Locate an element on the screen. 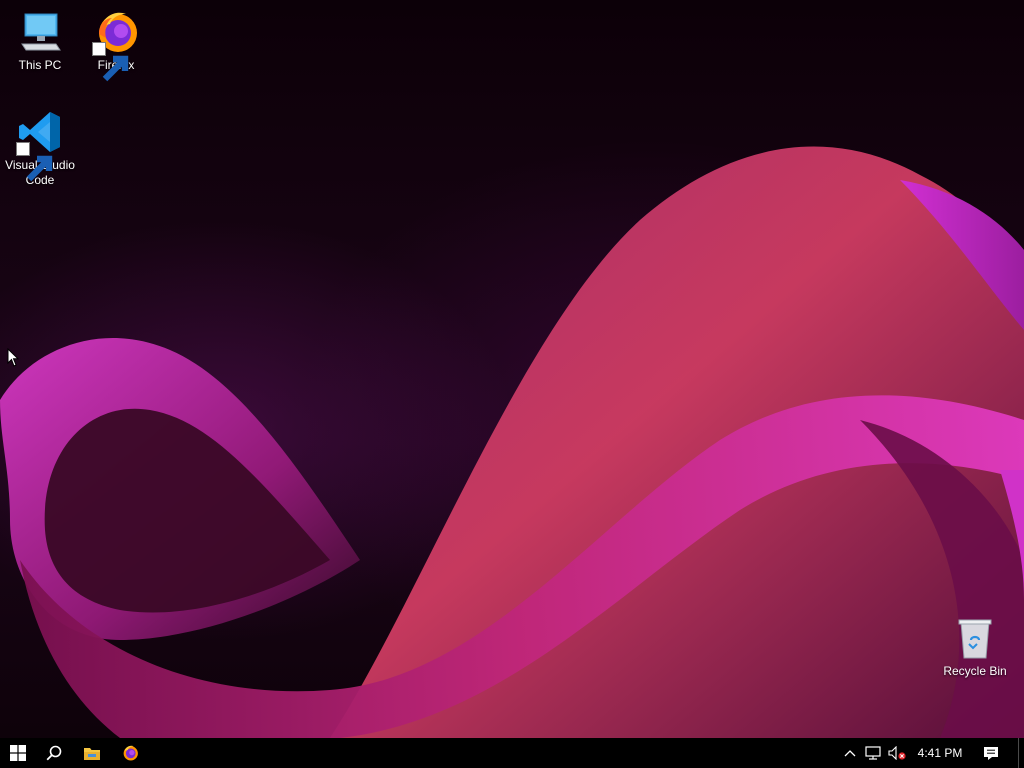 Image resolution: width=1024 pixels, height=768 pixels. mouse-cursor-icon is located at coordinates (13, 357).